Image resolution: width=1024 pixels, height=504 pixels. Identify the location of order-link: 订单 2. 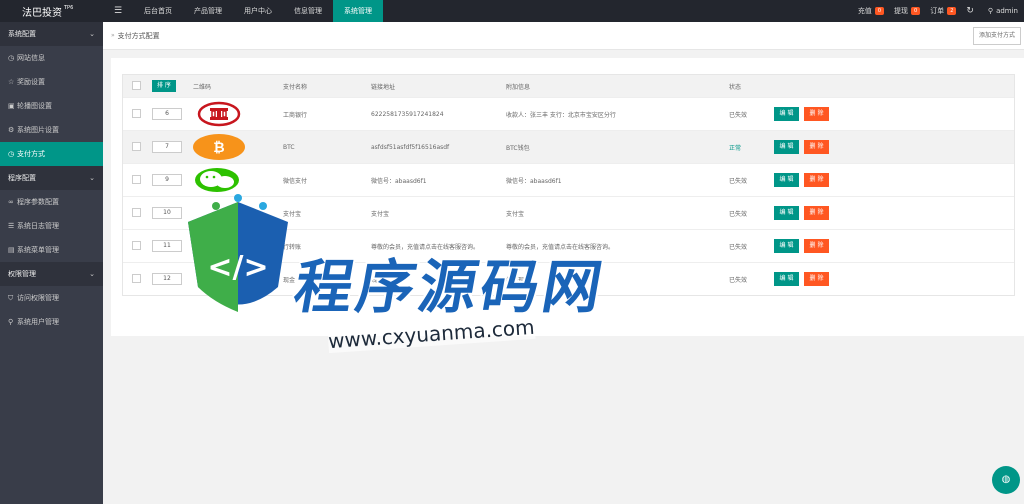
(943, 11).